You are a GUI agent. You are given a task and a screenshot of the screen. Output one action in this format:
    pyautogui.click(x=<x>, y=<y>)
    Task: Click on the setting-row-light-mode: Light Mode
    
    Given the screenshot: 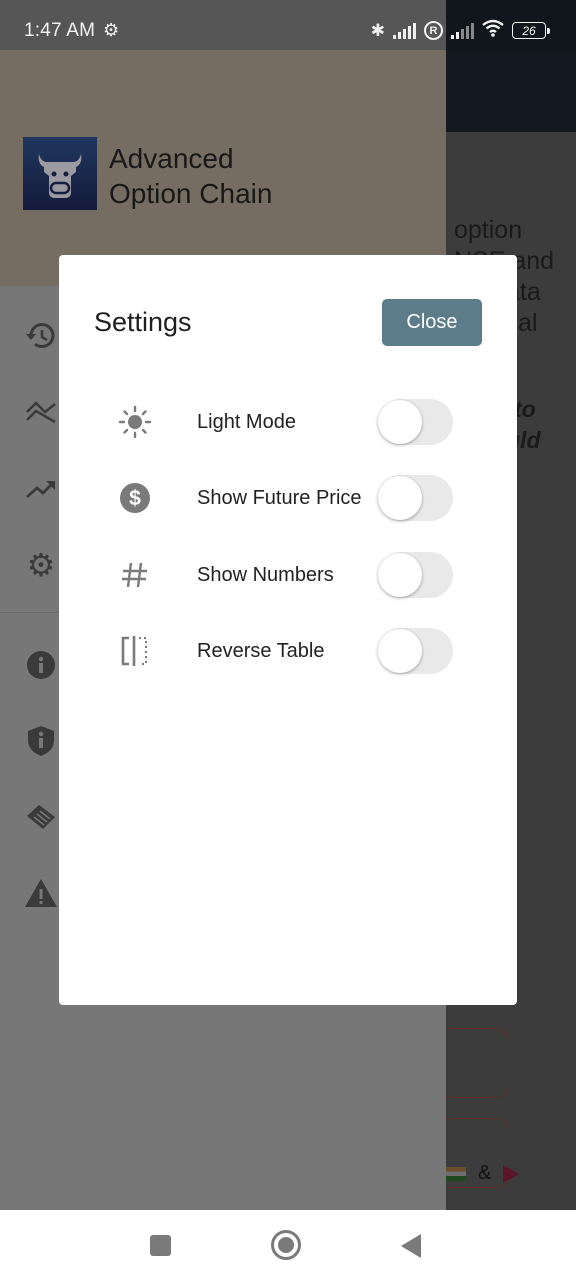 What is the action you would take?
    pyautogui.click(x=288, y=422)
    